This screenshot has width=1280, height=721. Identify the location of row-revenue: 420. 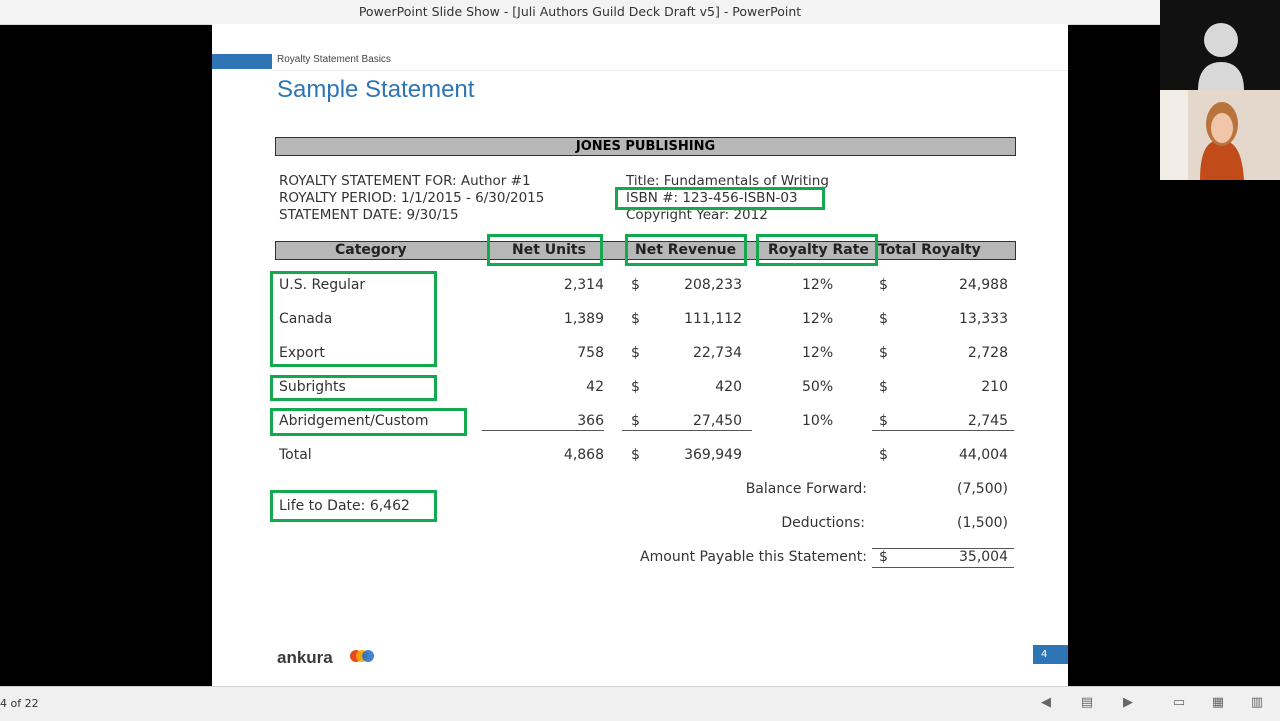
(728, 387).